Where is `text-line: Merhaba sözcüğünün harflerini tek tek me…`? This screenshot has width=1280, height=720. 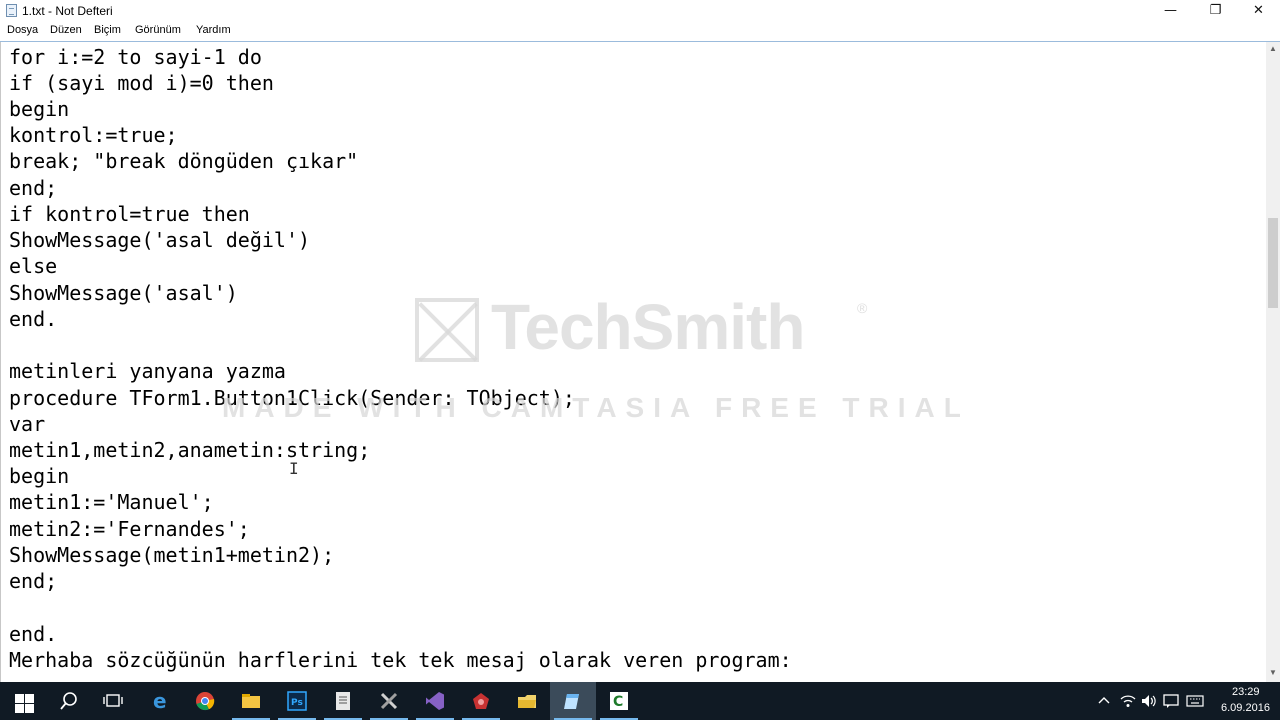 text-line: Merhaba sözcüğünün harflerini tek tek me… is located at coordinates (400, 660).